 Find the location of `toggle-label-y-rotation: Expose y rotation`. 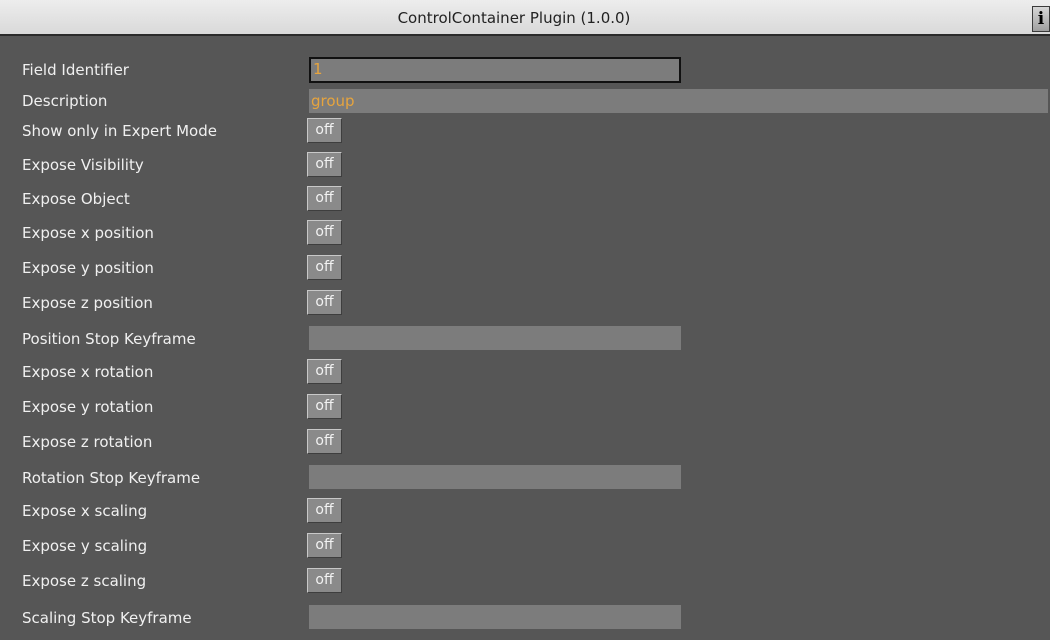

toggle-label-y-rotation: Expose y rotation is located at coordinates (88, 407).